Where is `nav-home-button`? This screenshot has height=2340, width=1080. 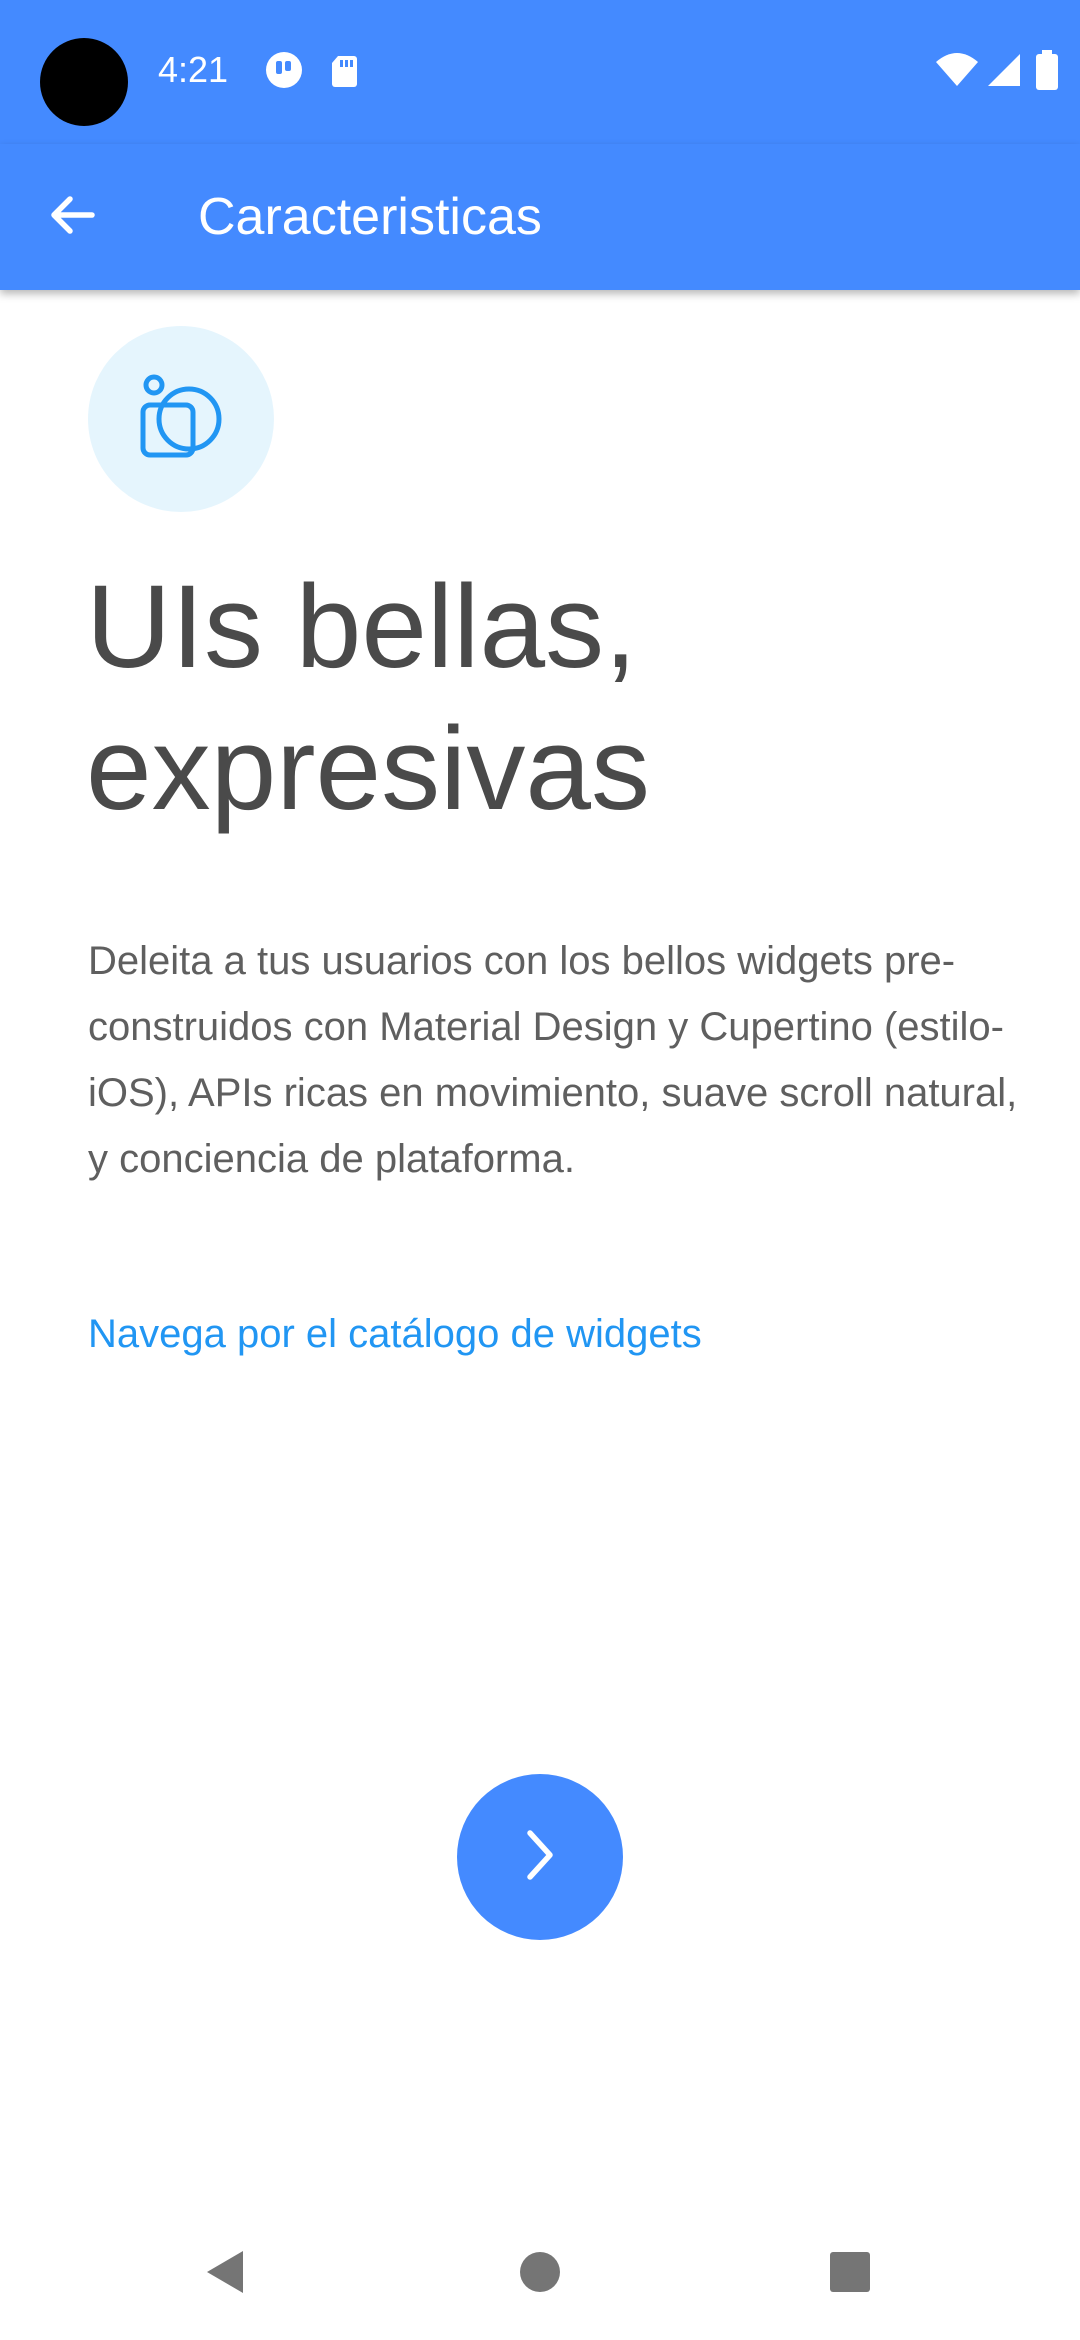
nav-home-button is located at coordinates (540, 2274).